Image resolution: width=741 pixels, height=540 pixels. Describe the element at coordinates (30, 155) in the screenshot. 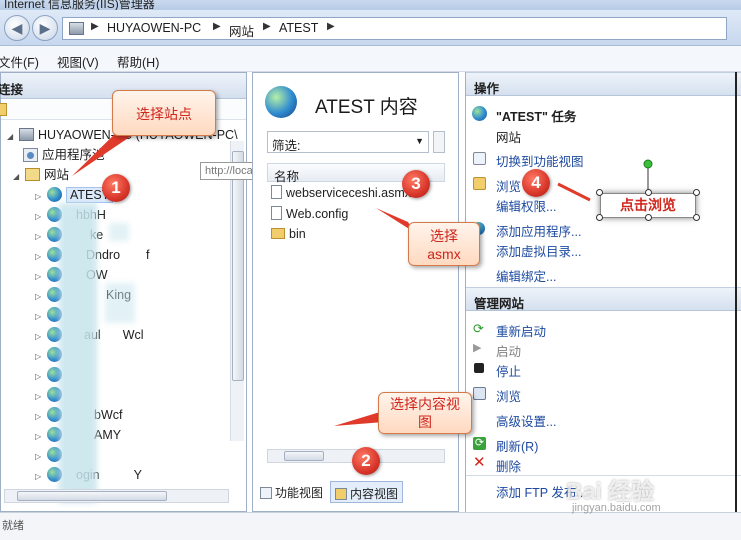

I see `app-pool-icon` at that location.